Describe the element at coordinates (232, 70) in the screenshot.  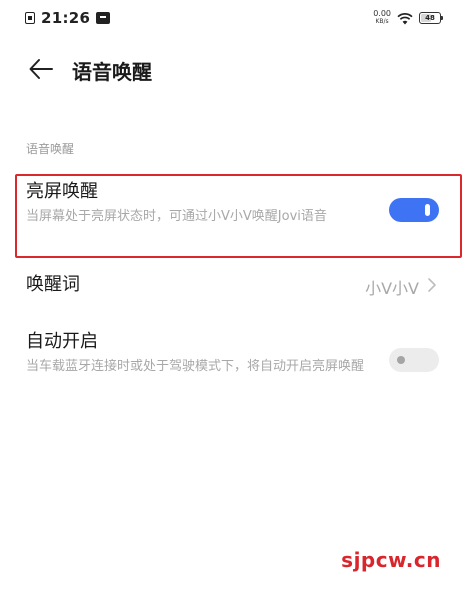
I see `header: 语音唤醒` at that location.